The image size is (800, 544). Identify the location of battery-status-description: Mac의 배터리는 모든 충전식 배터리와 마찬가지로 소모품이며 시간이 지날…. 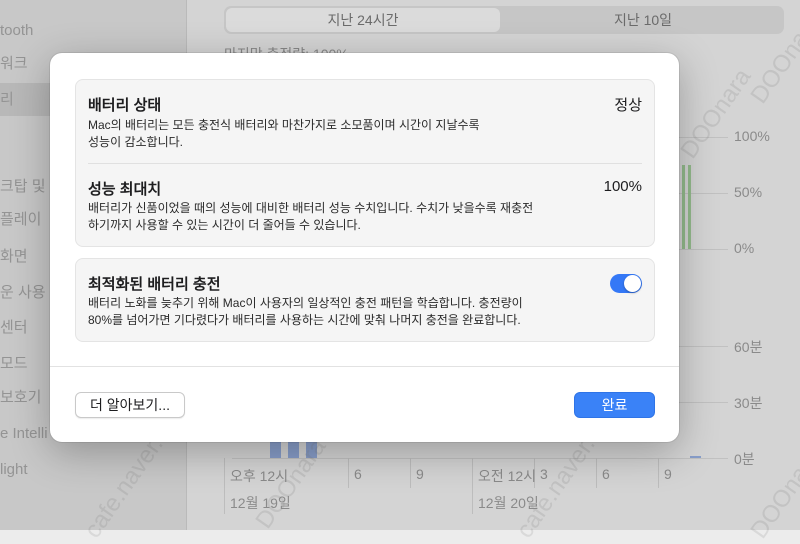
(284, 133).